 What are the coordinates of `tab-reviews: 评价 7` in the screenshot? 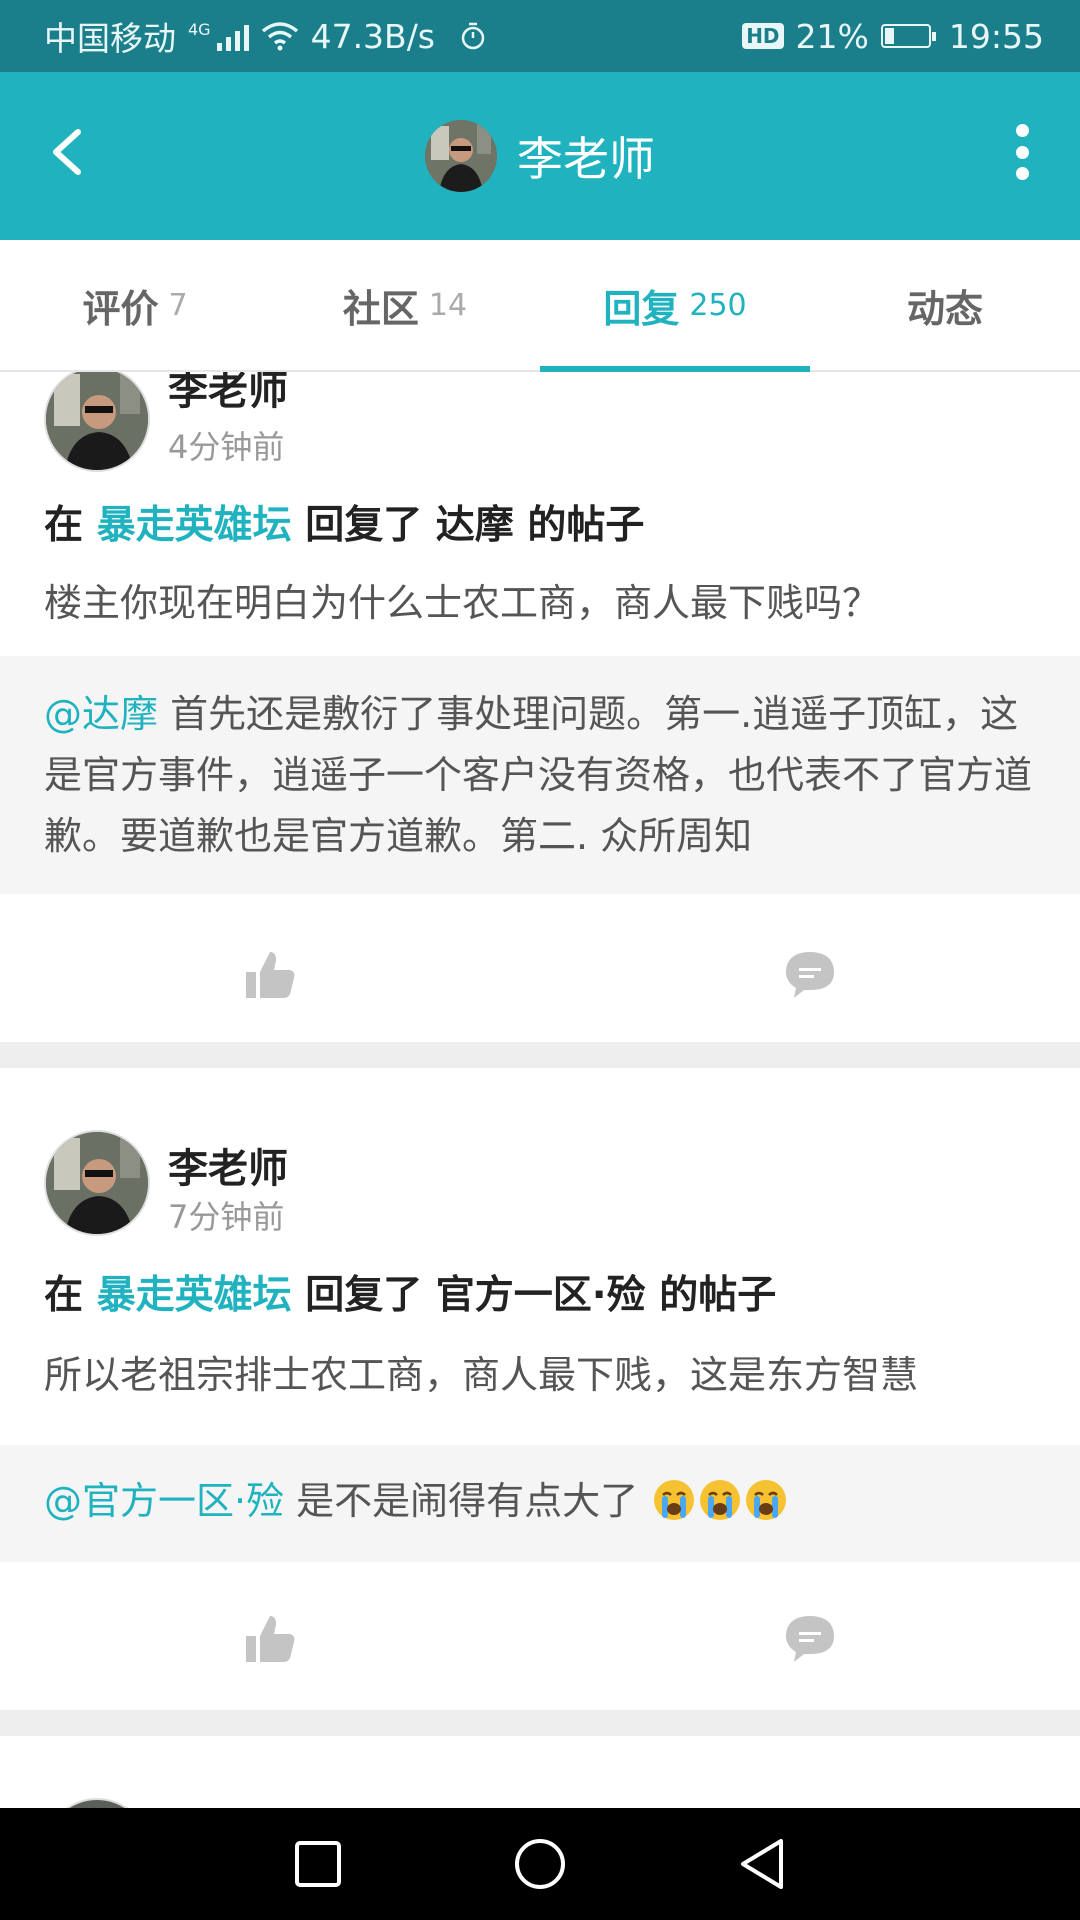 It's located at (135, 305).